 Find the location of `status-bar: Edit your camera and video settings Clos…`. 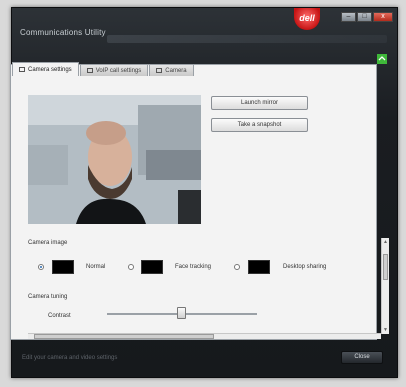

status-bar: Edit your camera and video settings Clos… is located at coordinates (204, 362).